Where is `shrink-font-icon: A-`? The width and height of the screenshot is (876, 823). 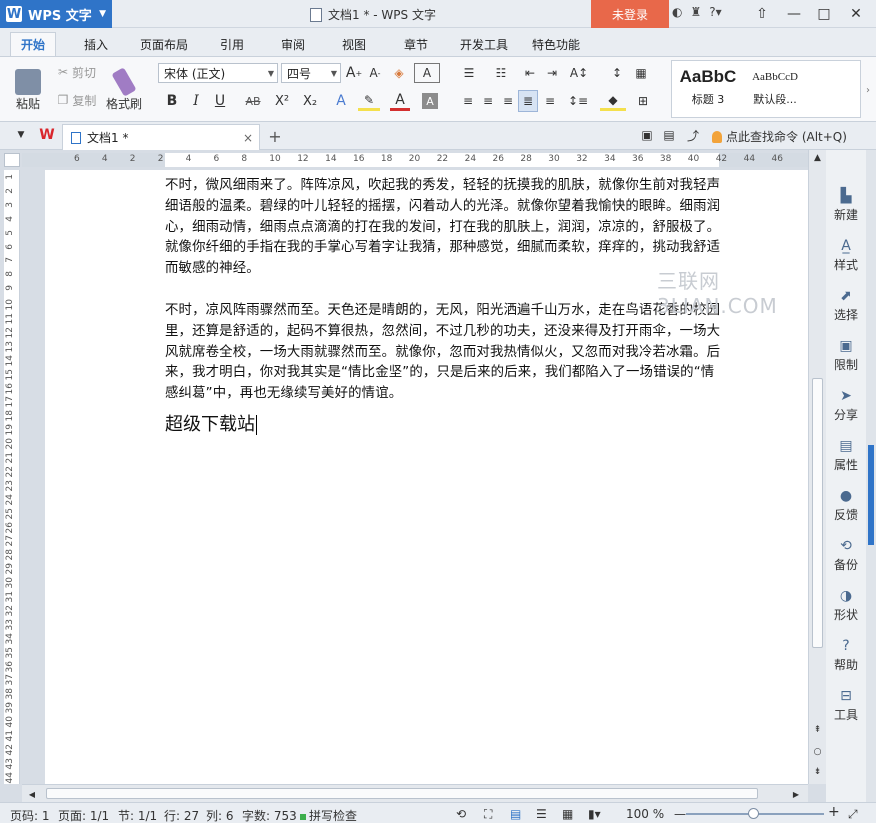
shrink-font-icon: A- is located at coordinates (375, 73).